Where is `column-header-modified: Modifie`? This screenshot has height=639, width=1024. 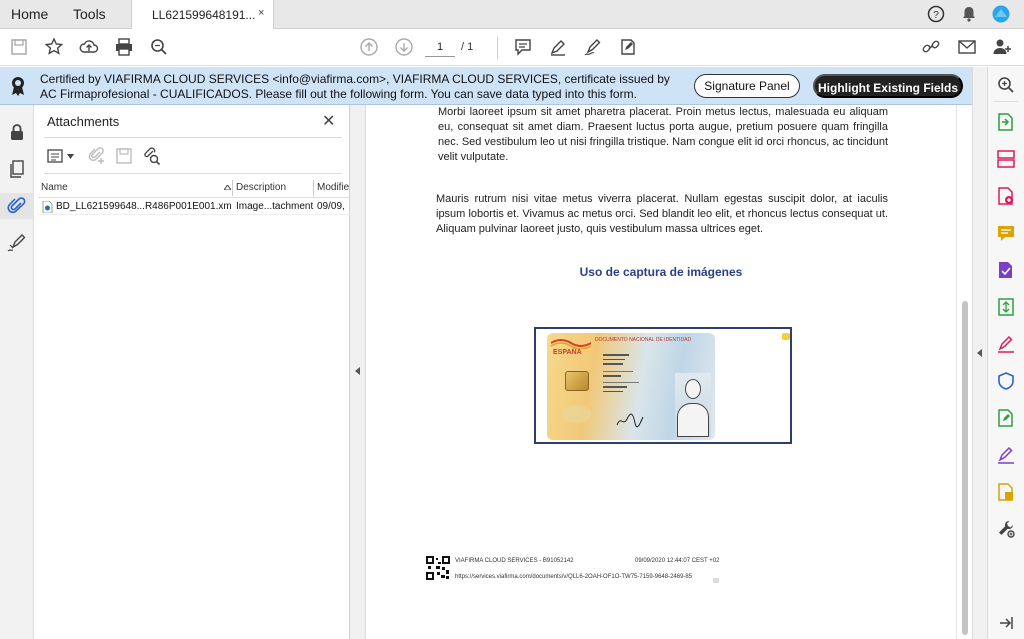
column-header-modified: Modifie is located at coordinates (333, 187).